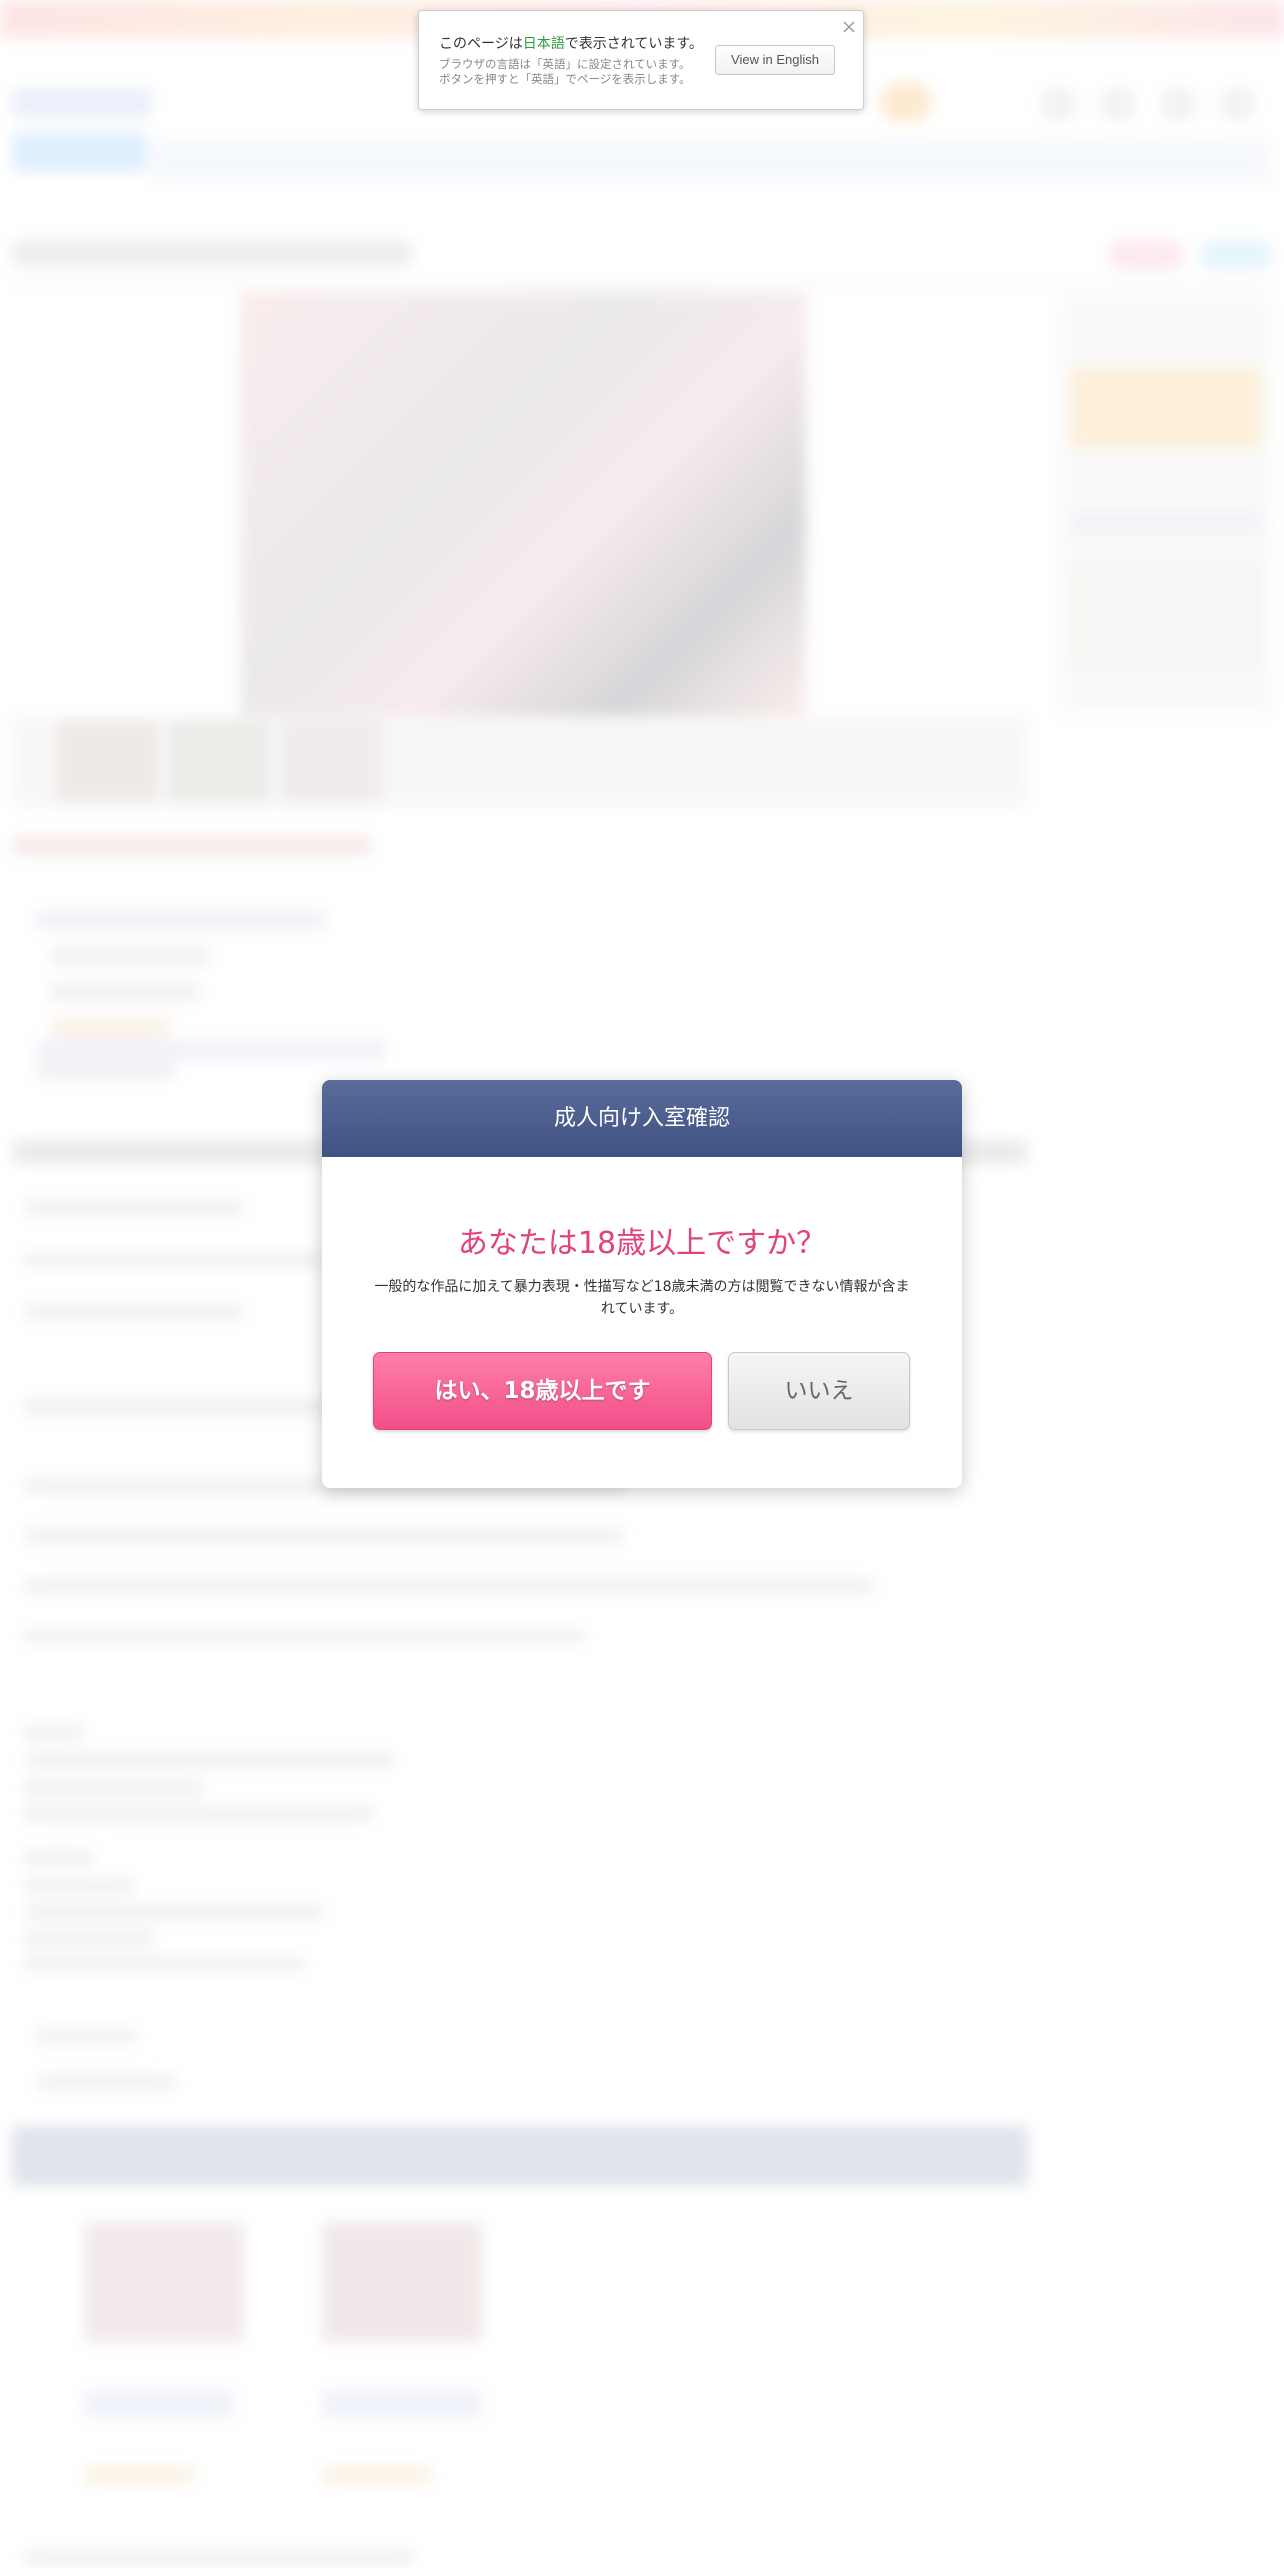 This screenshot has width=1284, height=2568. I want to click on language-notice-detail-line: ボタンを押すと「英語」でページを表示します。, so click(565, 79).